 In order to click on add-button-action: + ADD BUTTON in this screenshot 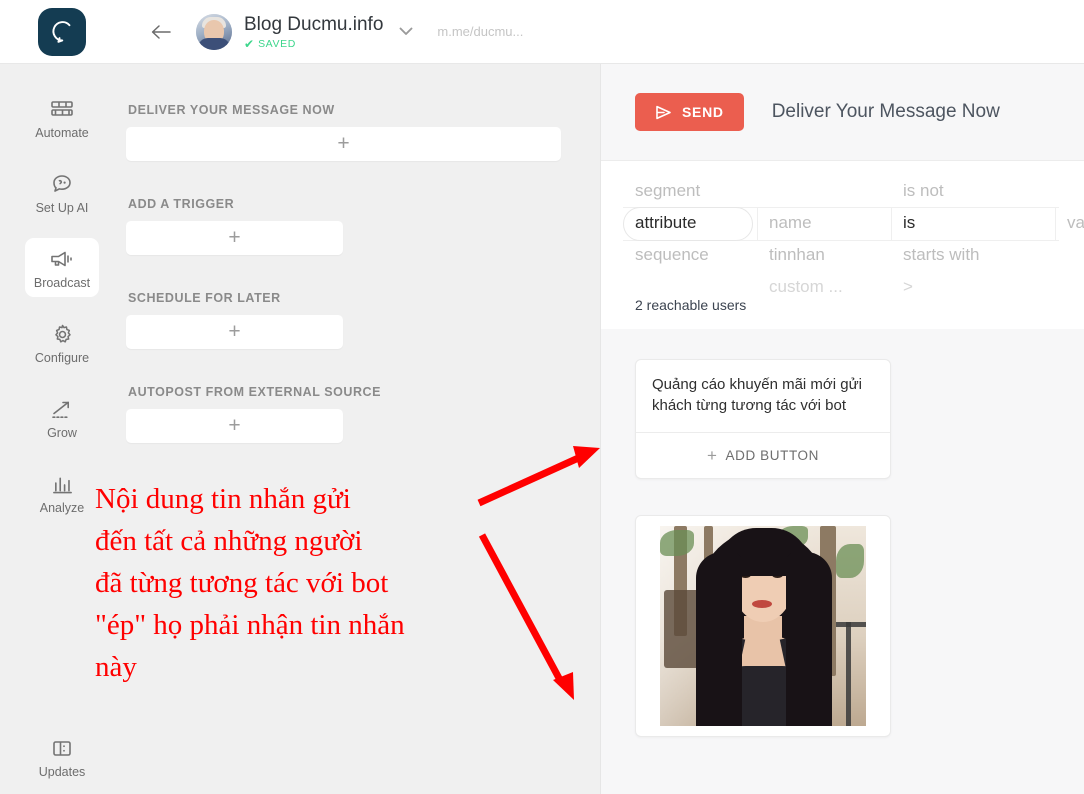, I will do `click(763, 455)`.